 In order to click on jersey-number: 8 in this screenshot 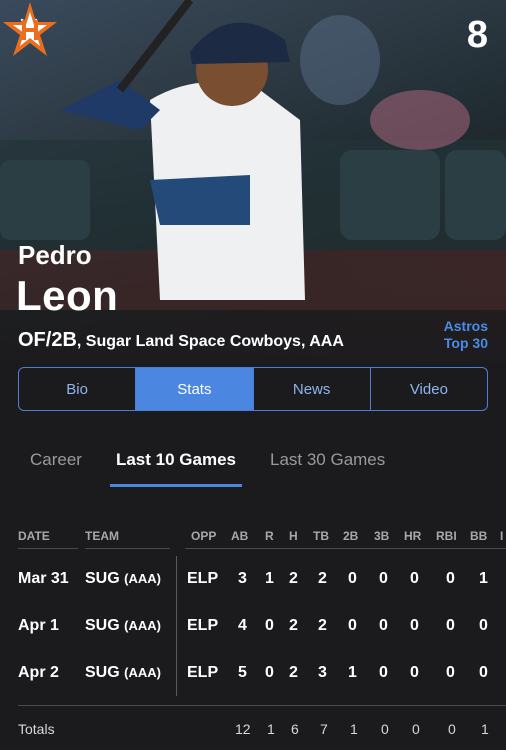, I will do `click(477, 35)`.